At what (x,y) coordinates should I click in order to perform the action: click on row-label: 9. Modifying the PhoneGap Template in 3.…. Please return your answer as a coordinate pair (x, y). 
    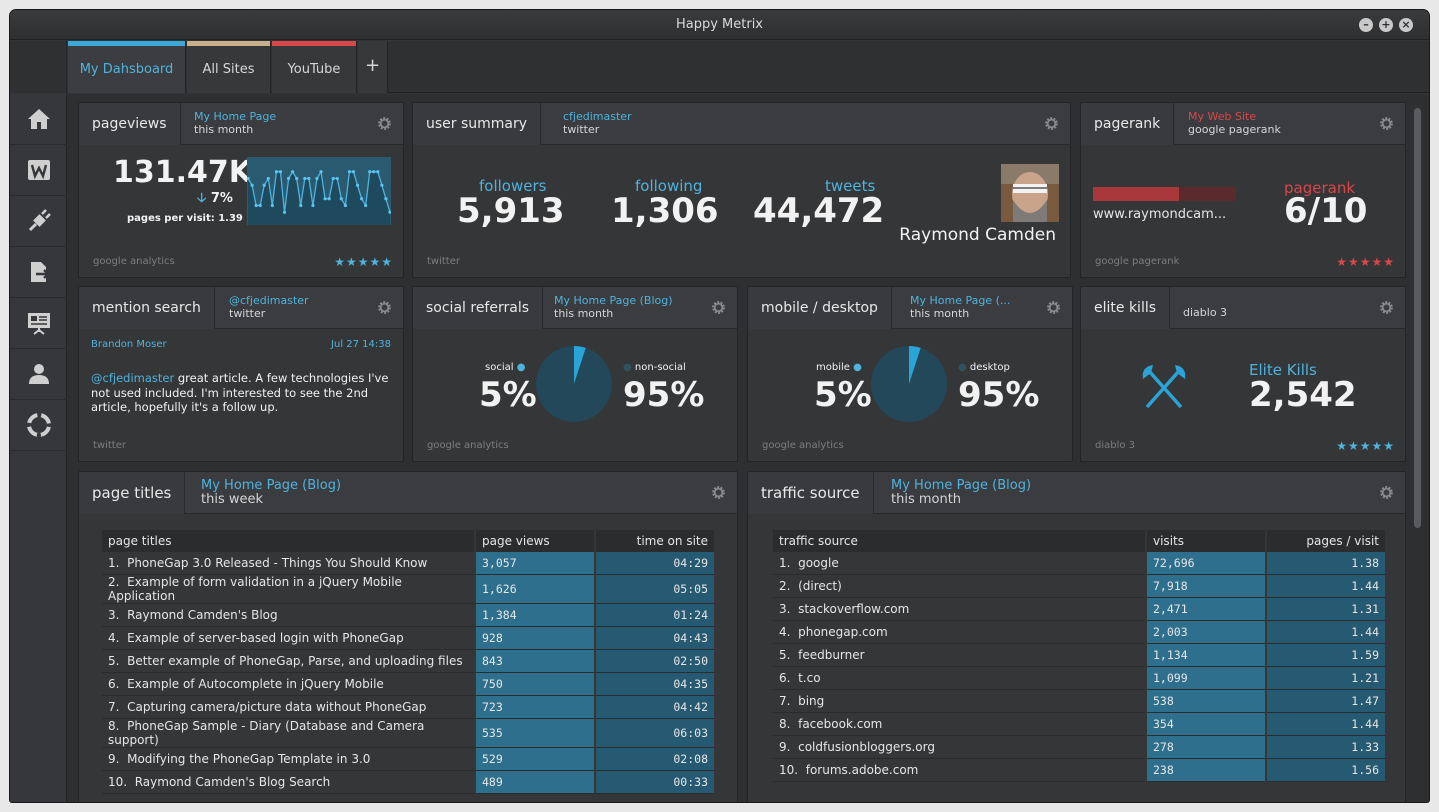
    Looking at the image, I should click on (288, 759).